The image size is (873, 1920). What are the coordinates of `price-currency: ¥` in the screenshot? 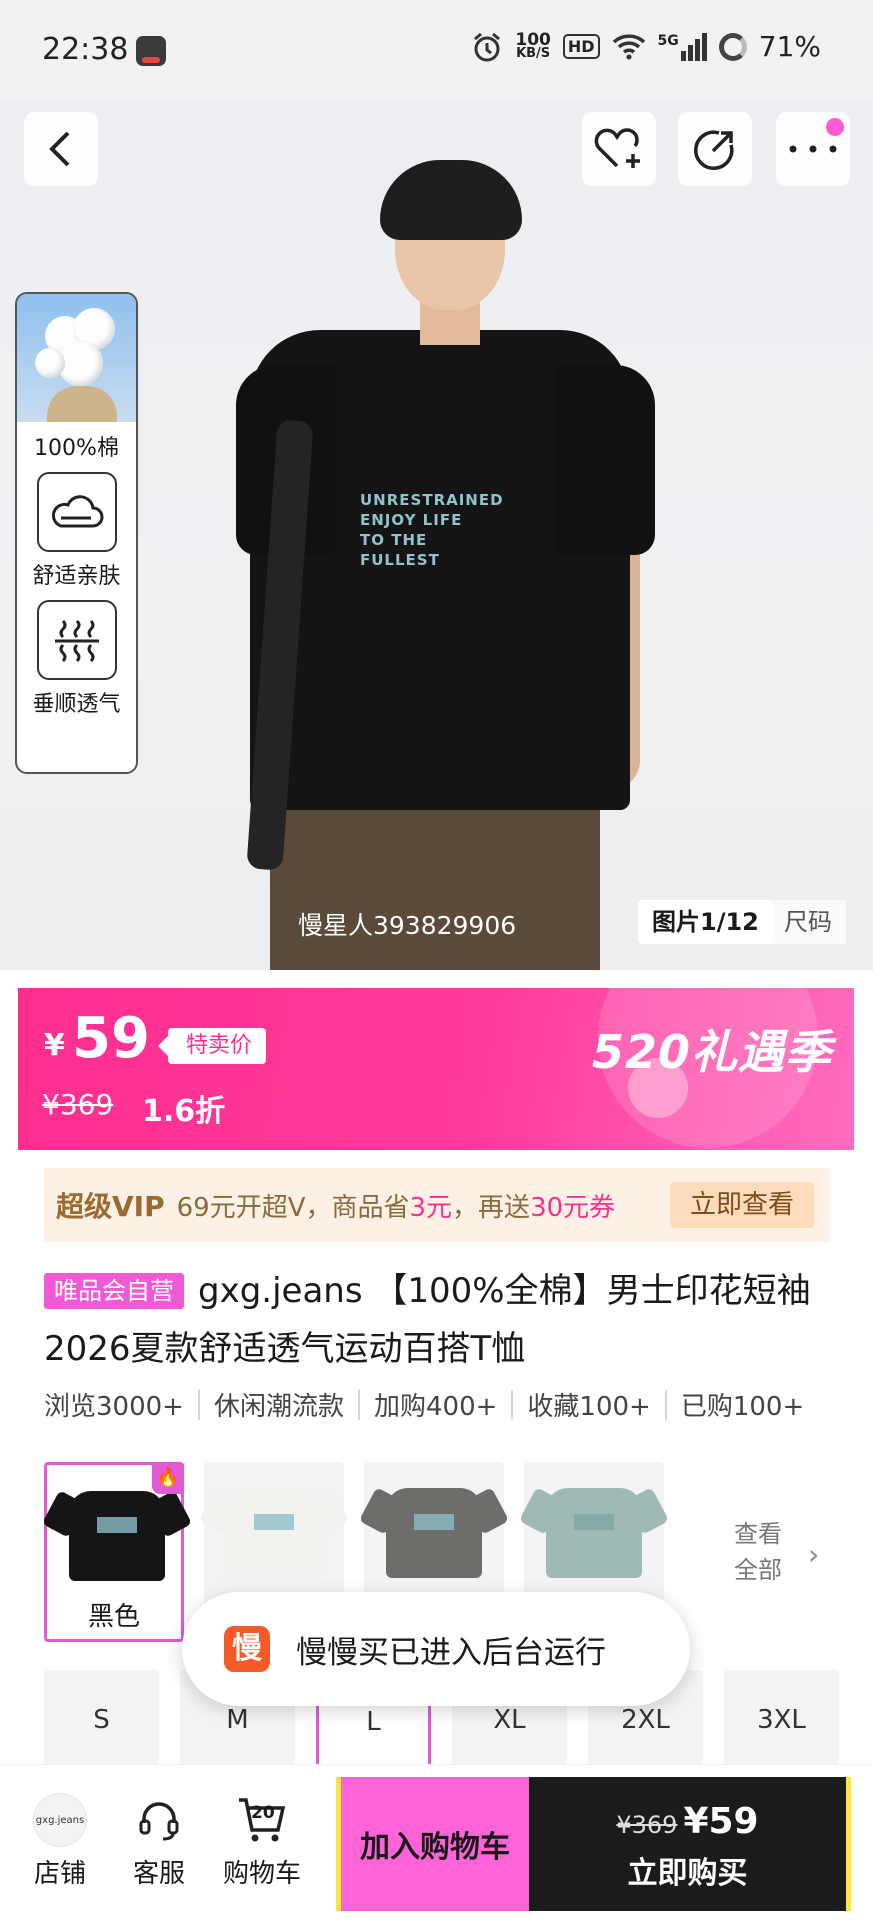 It's located at (54, 1045).